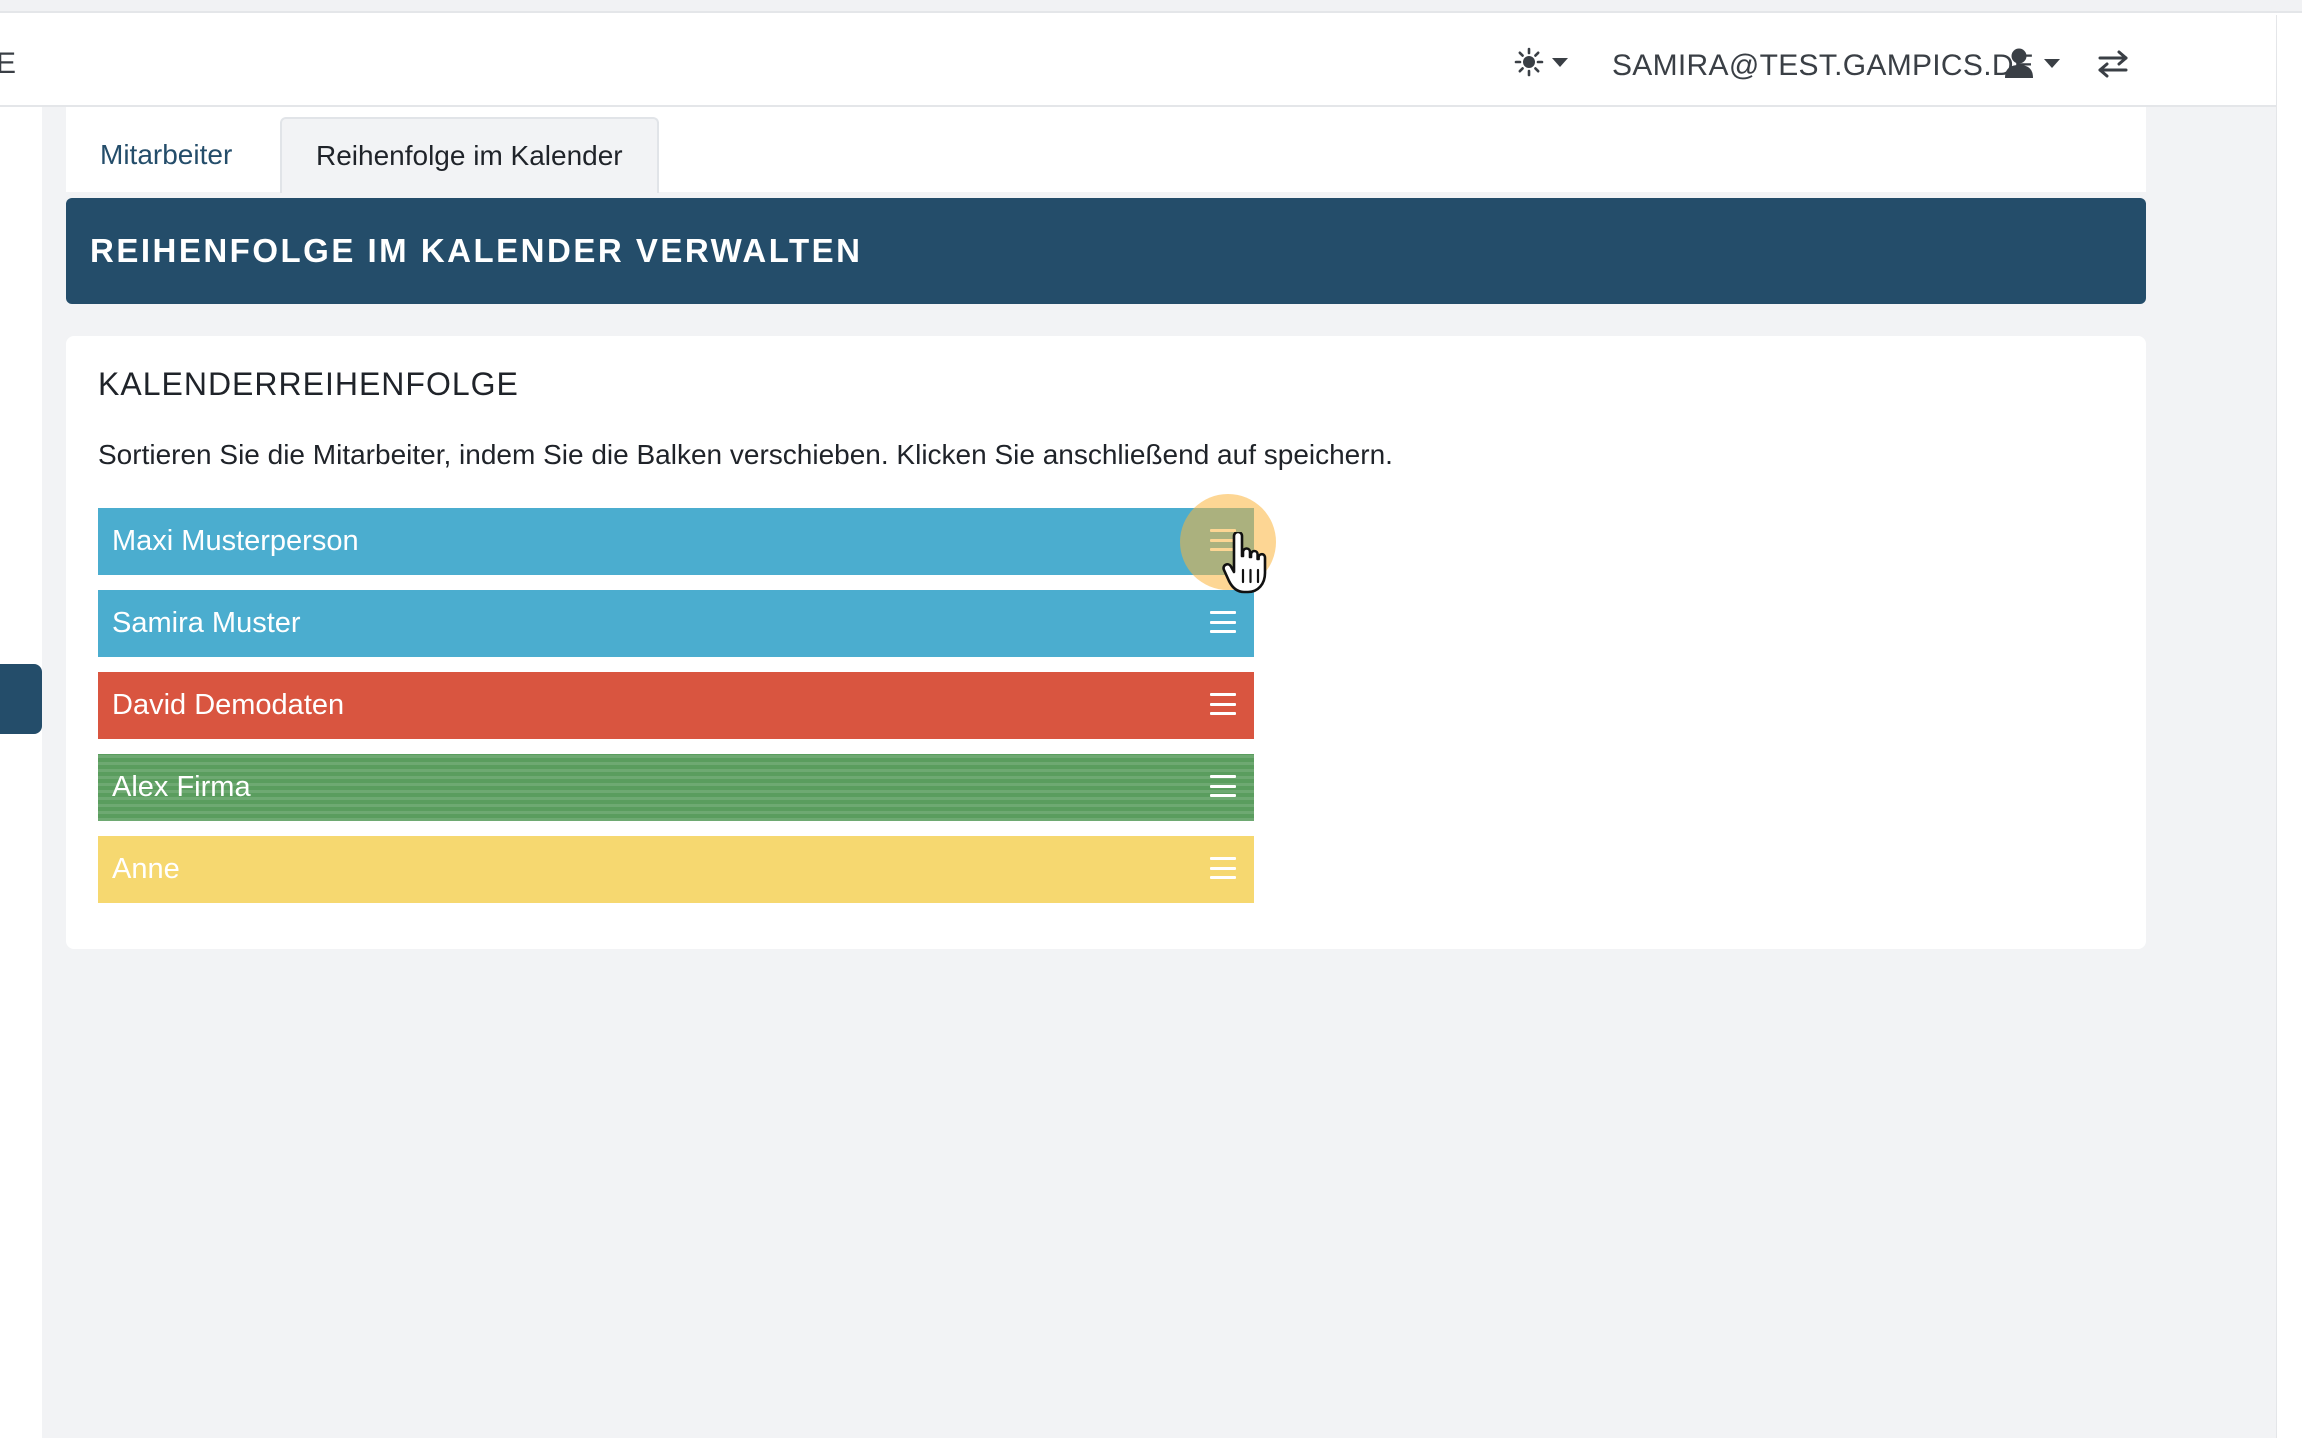 Image resolution: width=2302 pixels, height=1438 pixels. Describe the element at coordinates (181, 787) in the screenshot. I see `employee-name: Alex Firma` at that location.